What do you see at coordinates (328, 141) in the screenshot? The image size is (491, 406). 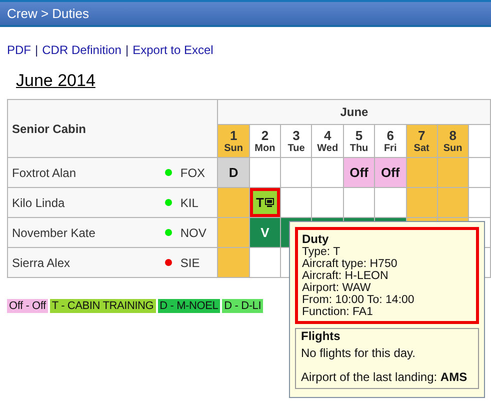 I see `day-heading: 4 Wed` at bounding box center [328, 141].